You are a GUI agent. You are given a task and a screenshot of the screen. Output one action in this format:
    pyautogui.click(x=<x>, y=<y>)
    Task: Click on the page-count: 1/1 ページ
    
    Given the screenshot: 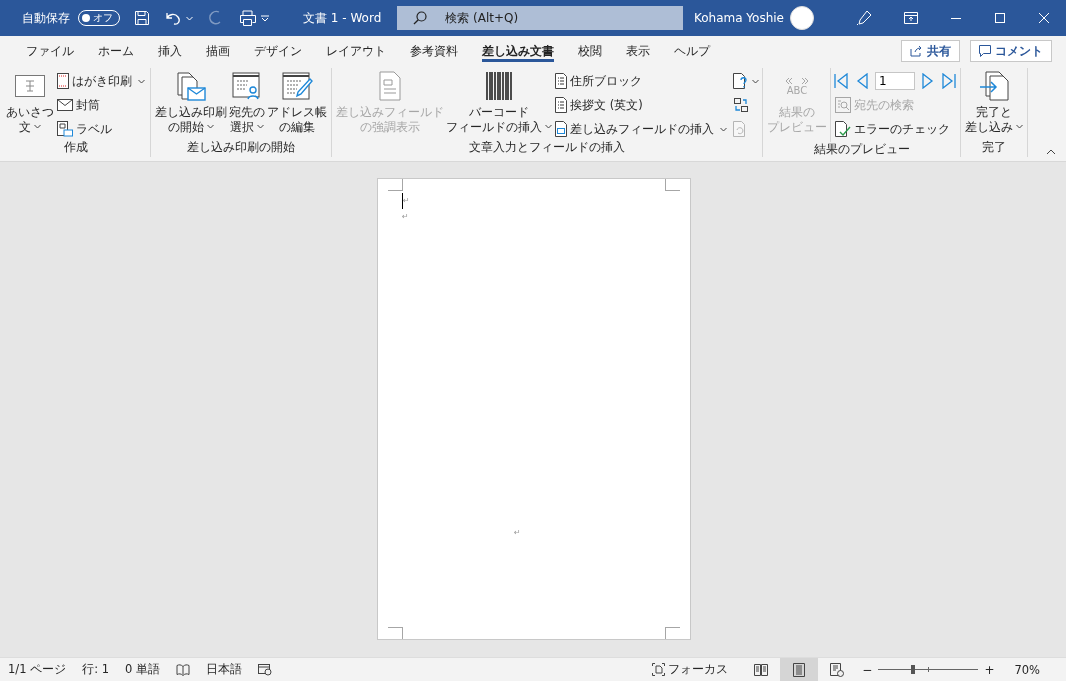 What is the action you would take?
    pyautogui.click(x=37, y=669)
    